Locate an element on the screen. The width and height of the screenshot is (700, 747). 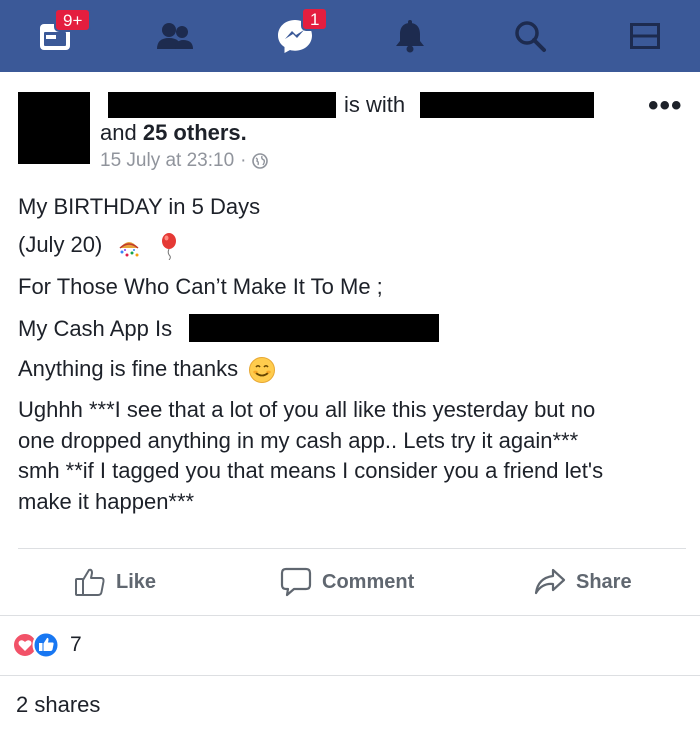
tagged-others-line: and 25 others. is located at coordinates (173, 133).